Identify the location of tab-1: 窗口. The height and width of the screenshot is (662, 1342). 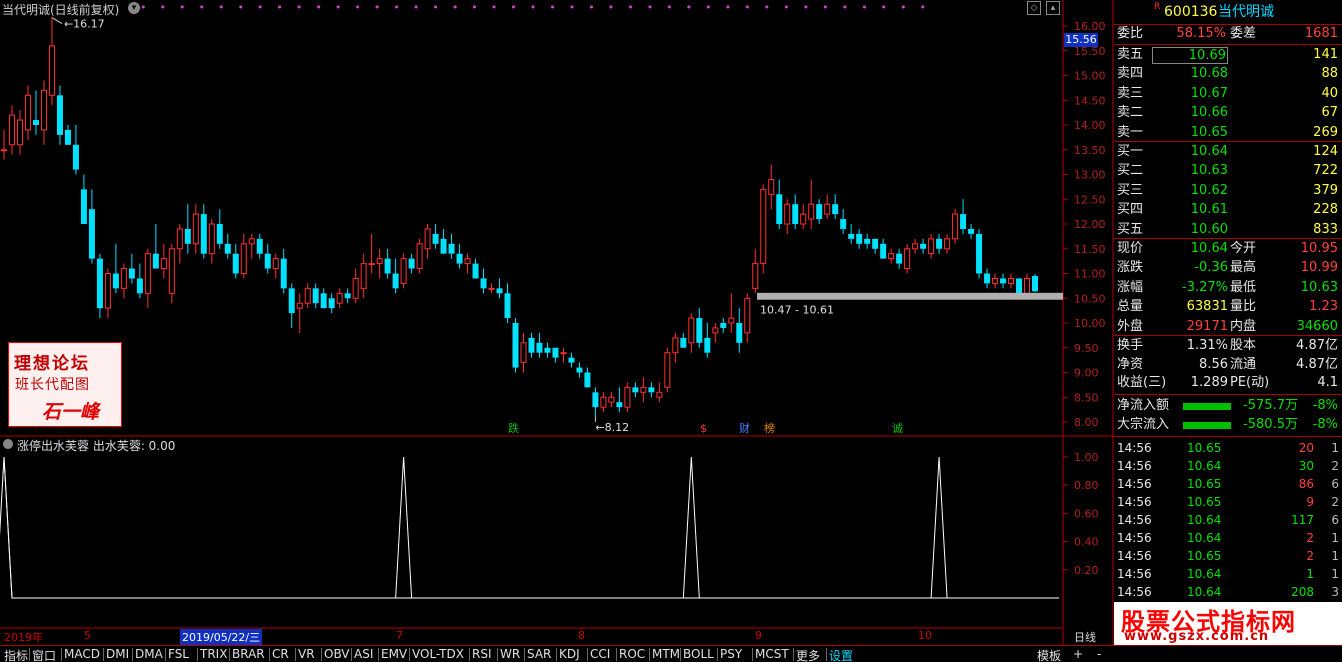
(44, 654).